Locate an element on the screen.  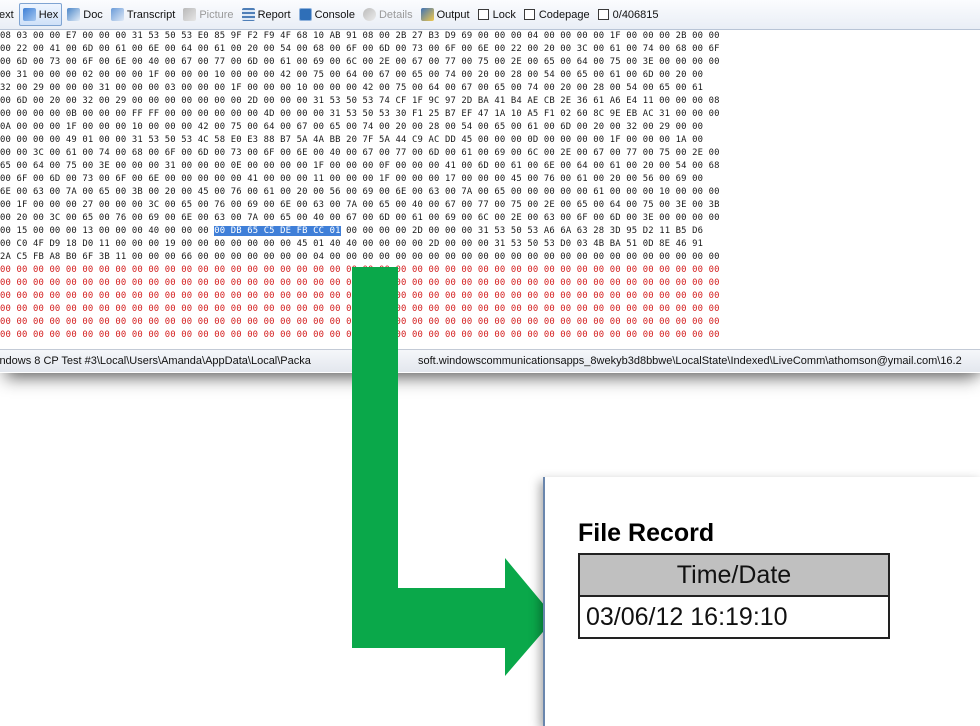
time-date-value: 03/06/12 16:19:10 is located at coordinates (734, 617).